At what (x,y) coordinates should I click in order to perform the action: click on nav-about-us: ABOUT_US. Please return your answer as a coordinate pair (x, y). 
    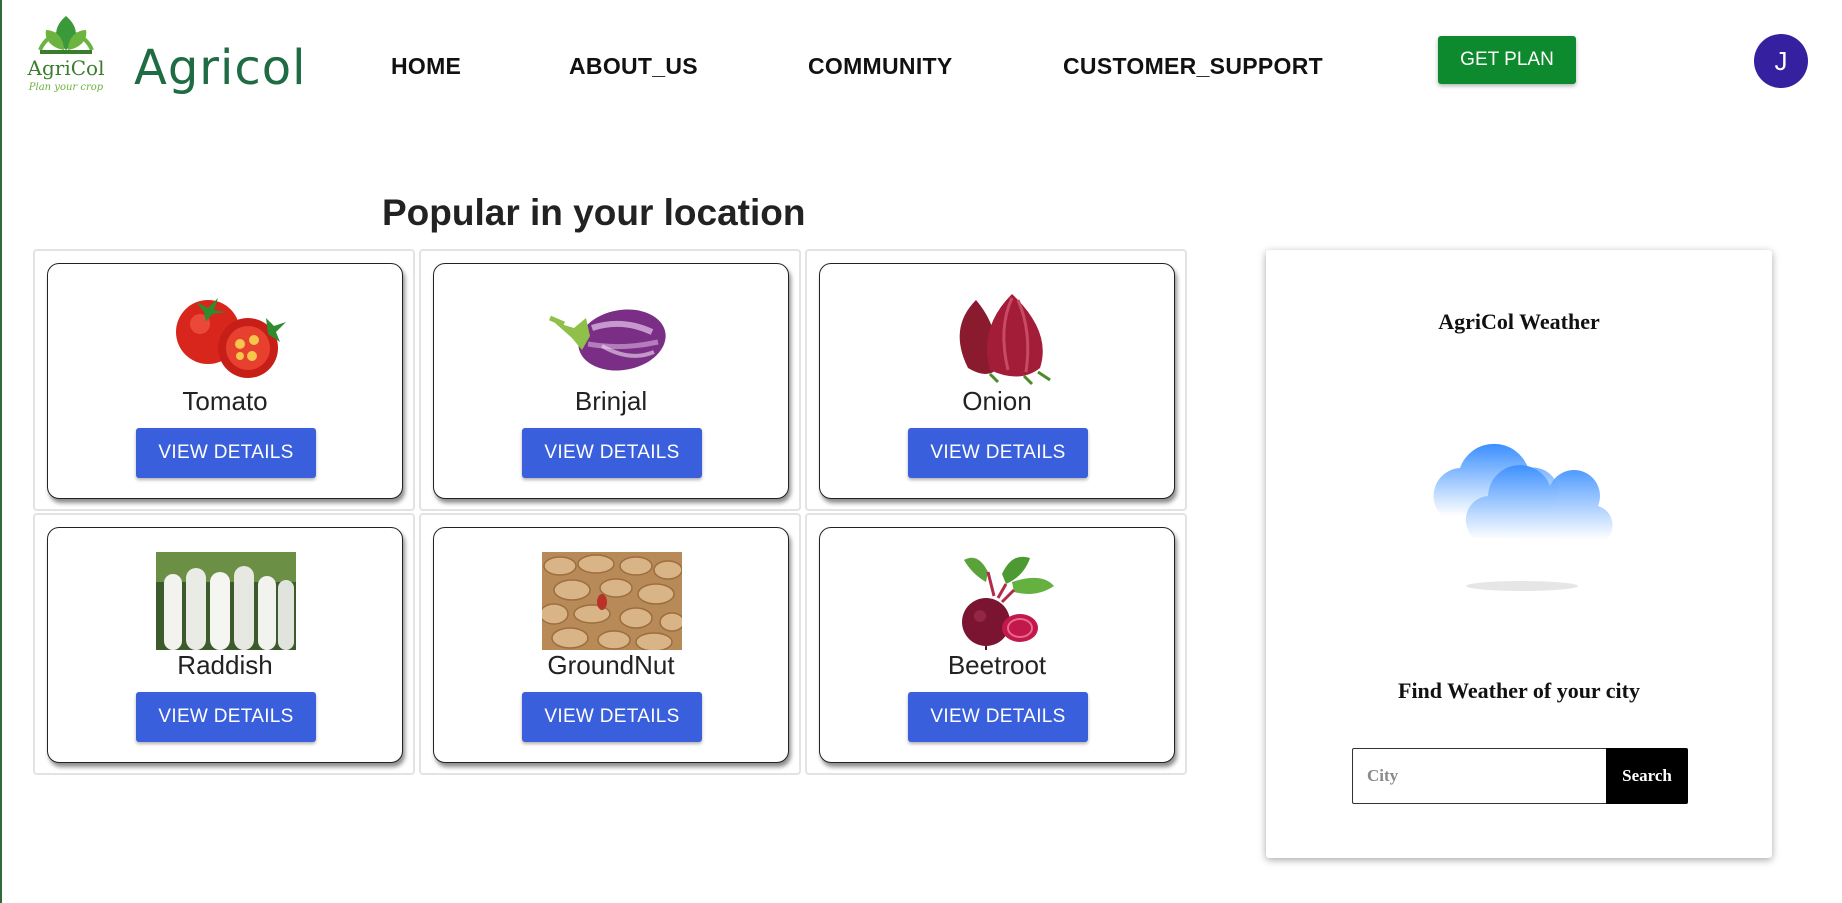
    Looking at the image, I should click on (633, 66).